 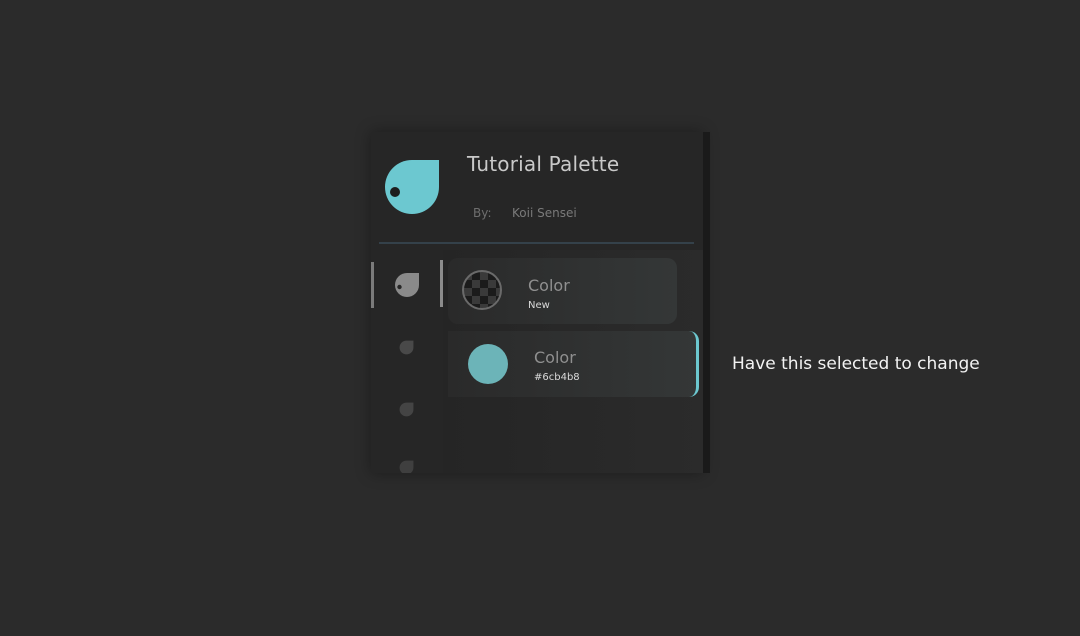 I want to click on header-divider, so click(x=536, y=243).